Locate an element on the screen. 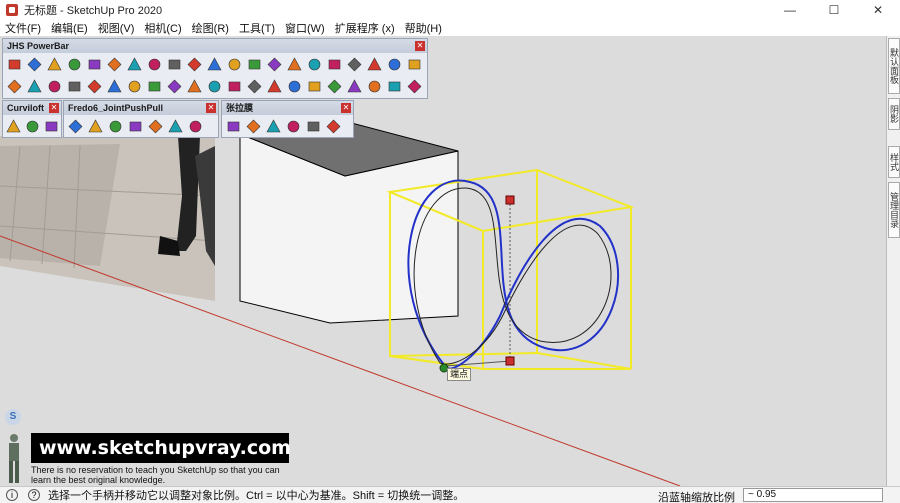 The image size is (900, 503). jhs-row1-tool-17-icon is located at coordinates (334, 64).